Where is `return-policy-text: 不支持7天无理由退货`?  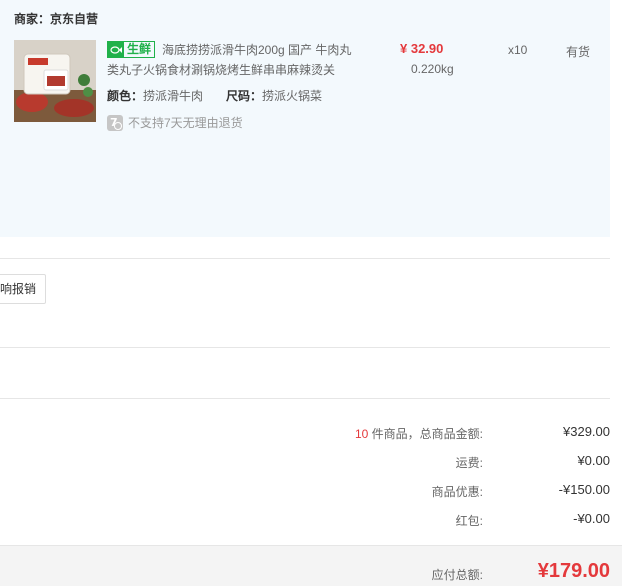
return-policy-text: 不支持7天无理由退货 is located at coordinates (185, 123).